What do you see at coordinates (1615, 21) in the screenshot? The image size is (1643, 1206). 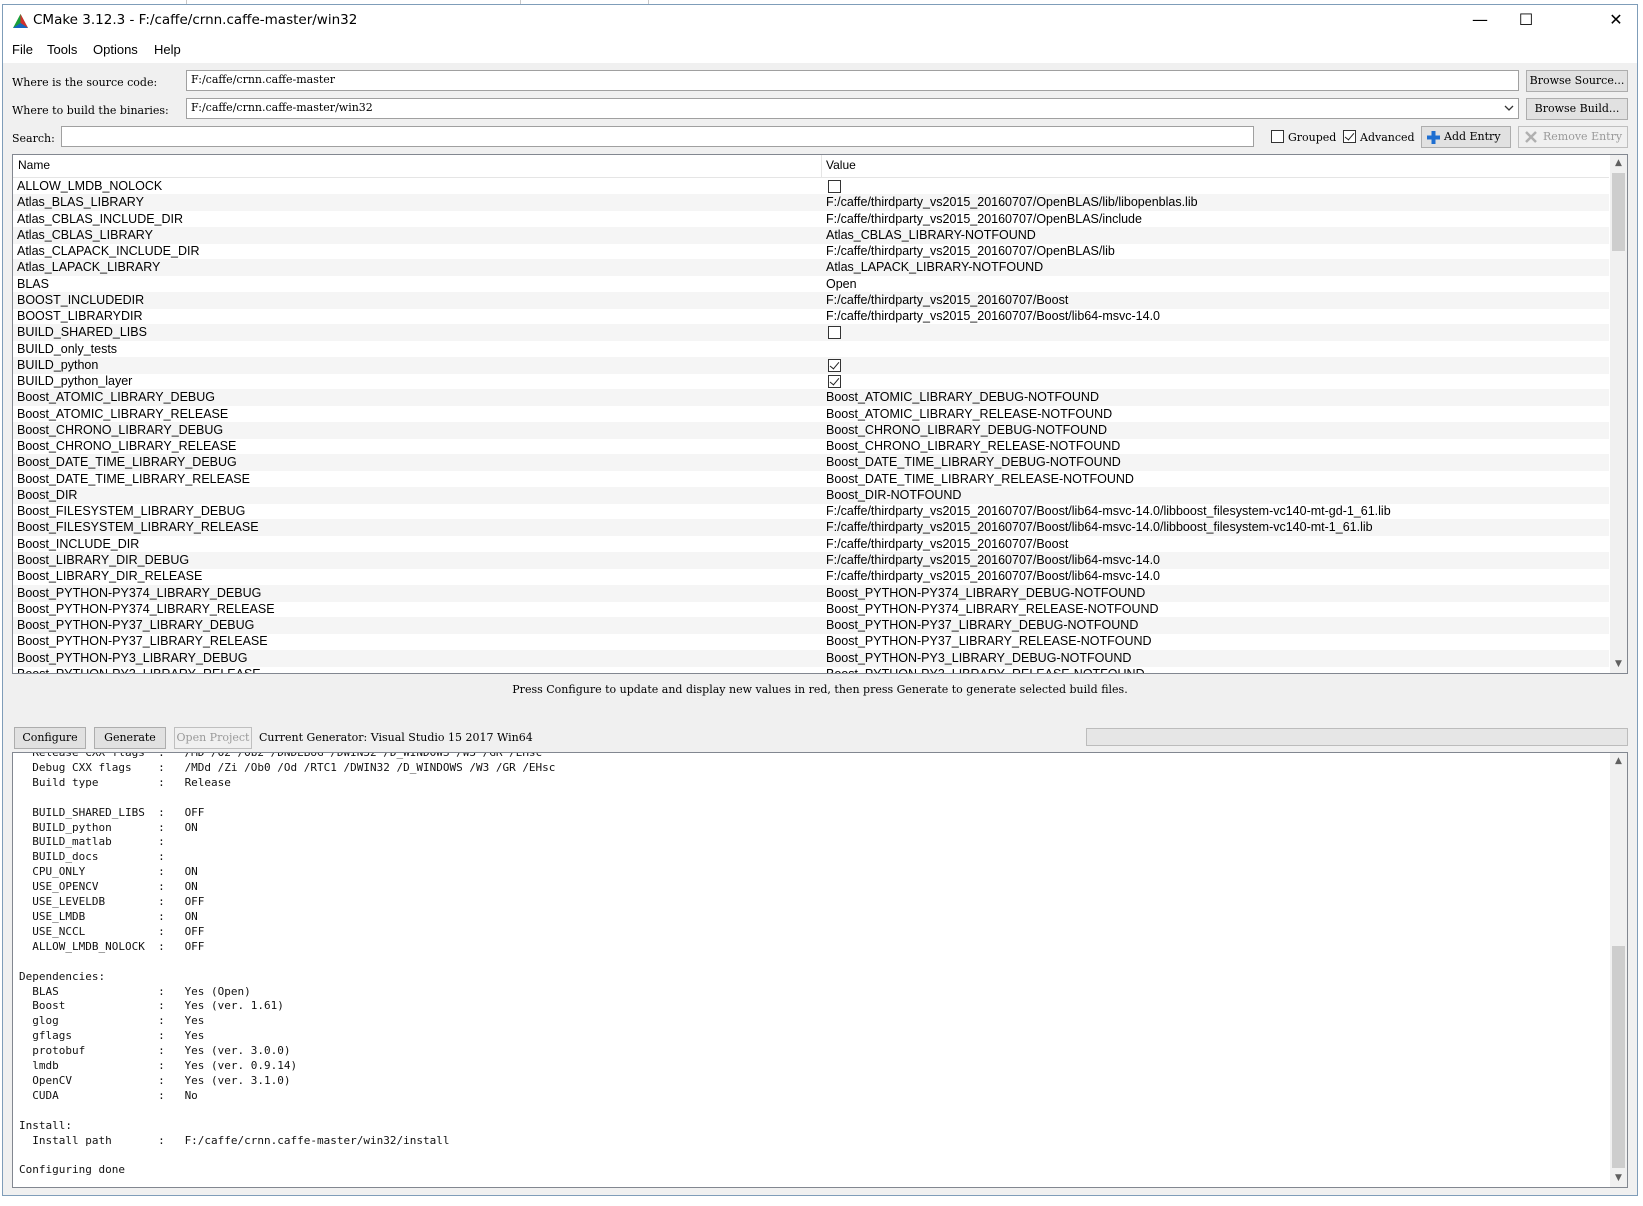 I see `close-button: ✕` at bounding box center [1615, 21].